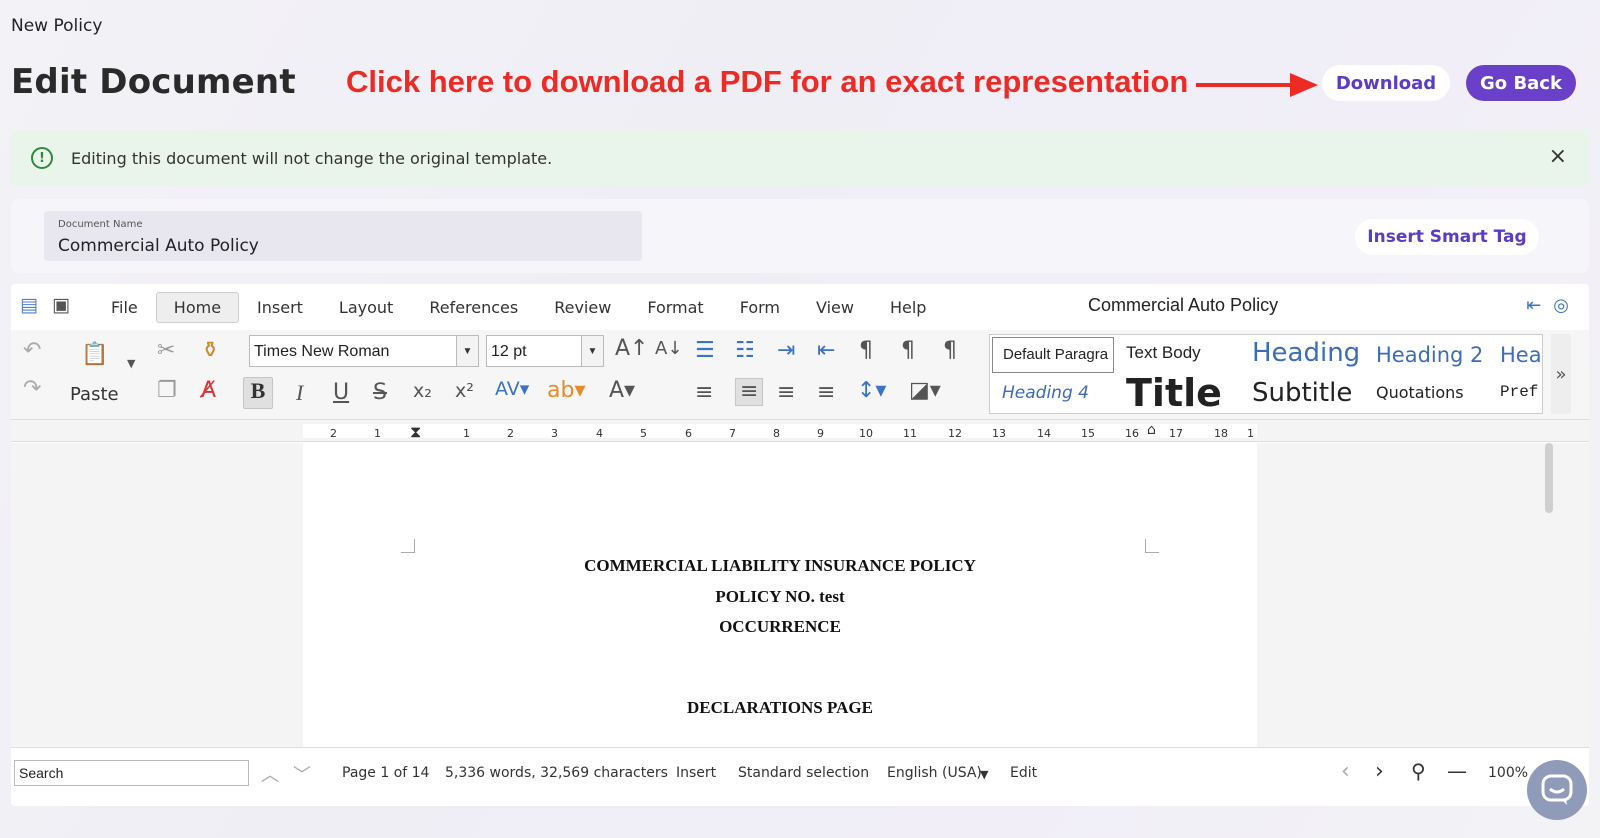 Image resolution: width=1600 pixels, height=838 pixels. I want to click on paragraph-background-icon: ◪▾, so click(925, 391).